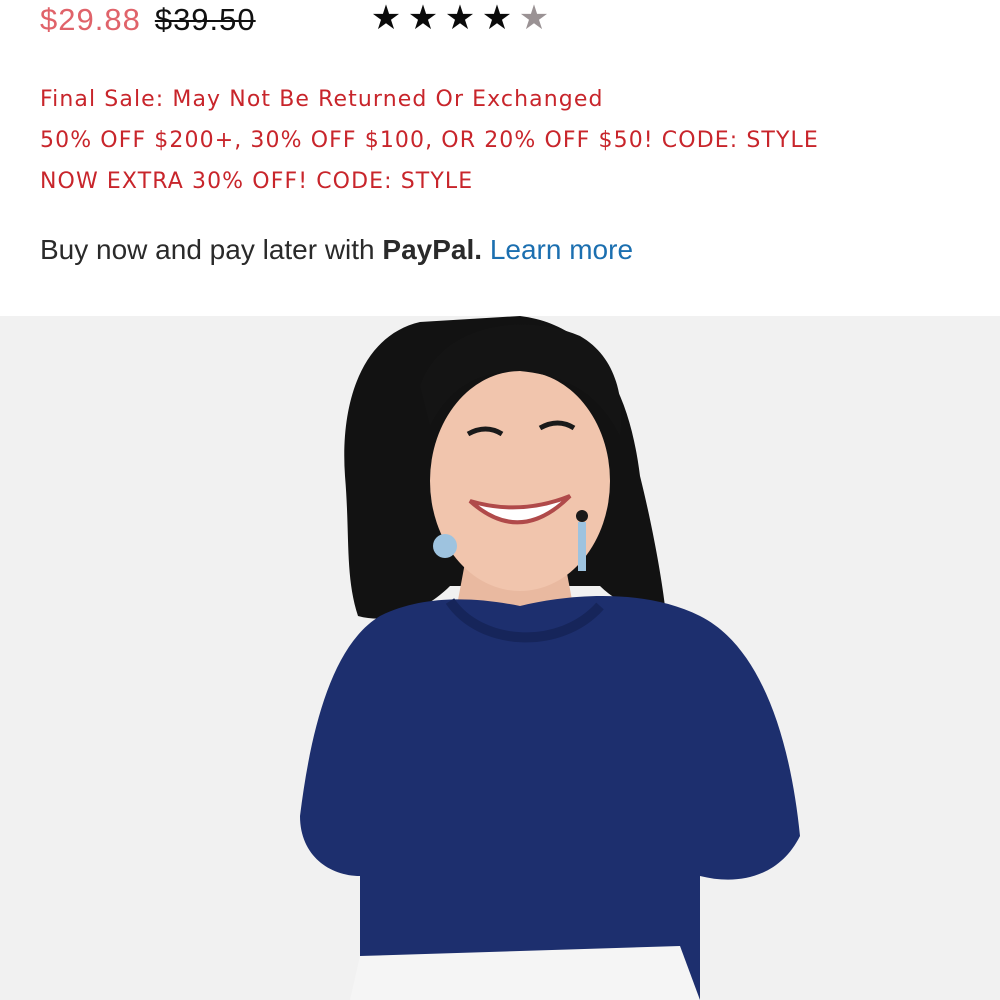  I want to click on original-price: $39.50, so click(205, 19).